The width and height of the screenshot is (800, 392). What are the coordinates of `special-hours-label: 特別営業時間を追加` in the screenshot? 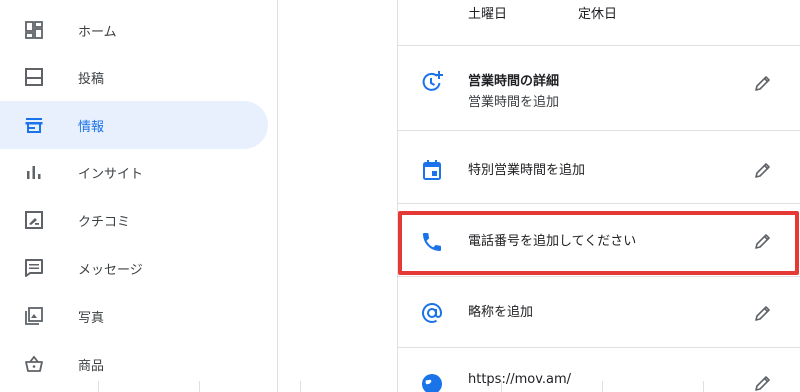 It's located at (527, 170).